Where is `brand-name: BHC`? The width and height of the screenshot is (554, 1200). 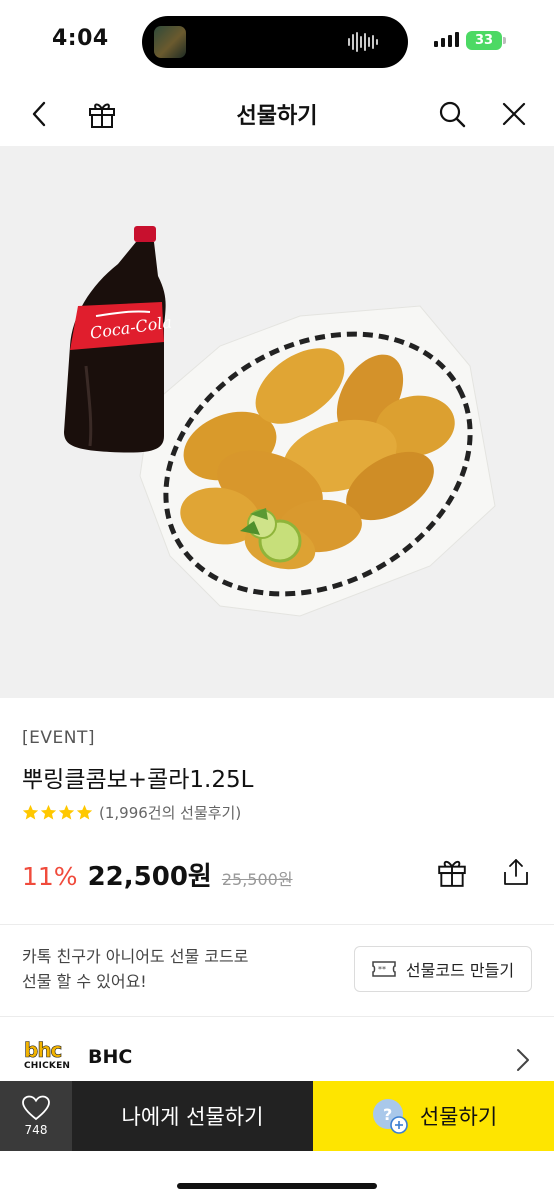 brand-name: BHC is located at coordinates (110, 1057).